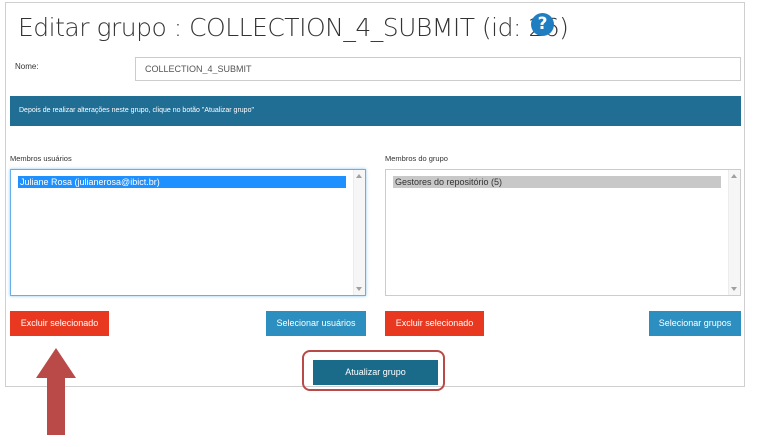  I want to click on group-name-input, so click(438, 69).